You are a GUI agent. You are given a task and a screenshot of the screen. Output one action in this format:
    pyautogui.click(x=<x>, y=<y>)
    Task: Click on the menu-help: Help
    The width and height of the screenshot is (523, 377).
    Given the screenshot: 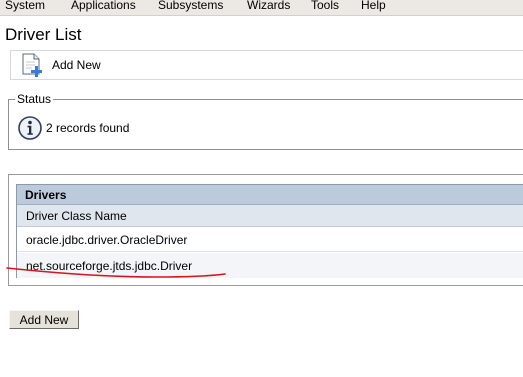 What is the action you would take?
    pyautogui.click(x=373, y=6)
    